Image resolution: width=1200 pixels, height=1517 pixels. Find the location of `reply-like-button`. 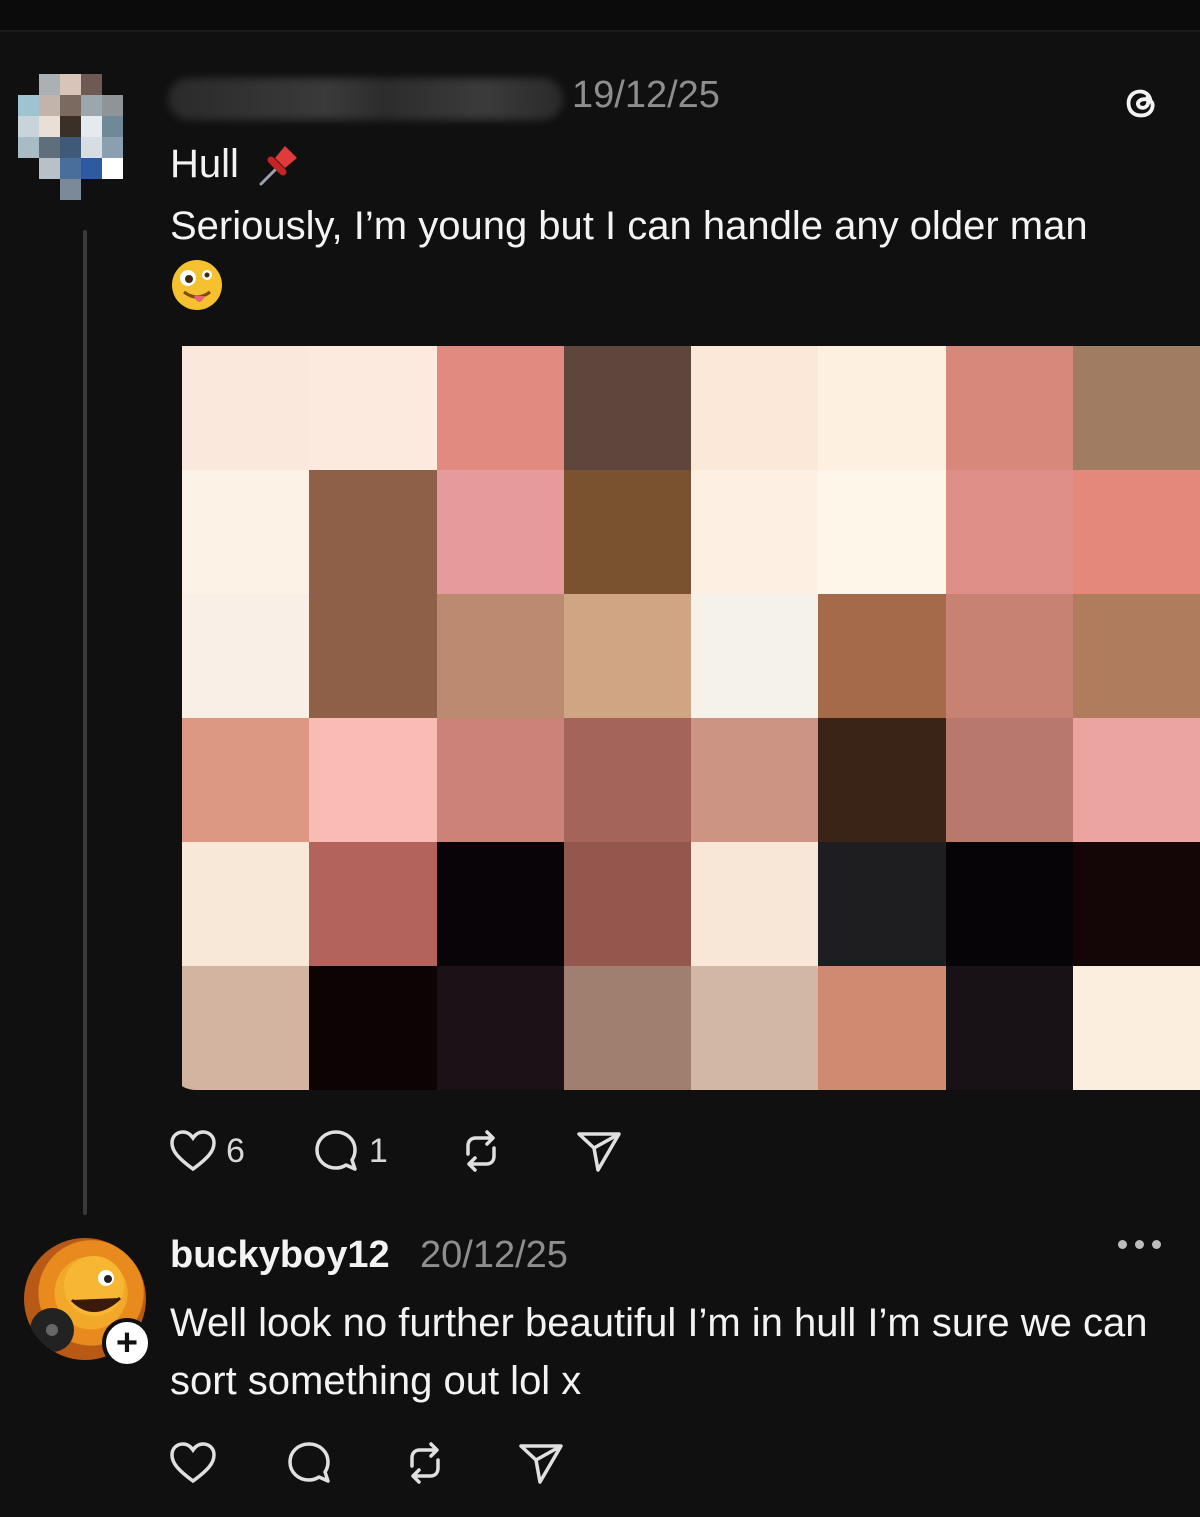

reply-like-button is located at coordinates (193, 1463).